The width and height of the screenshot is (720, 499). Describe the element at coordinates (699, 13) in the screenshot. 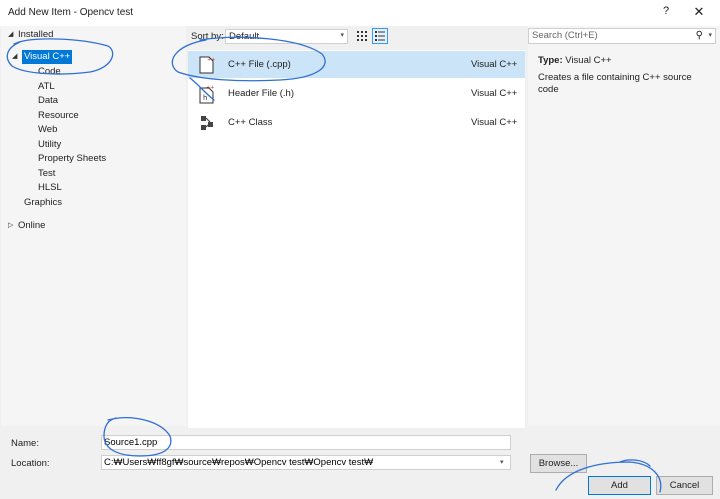

I see `close-icon: ✕` at that location.